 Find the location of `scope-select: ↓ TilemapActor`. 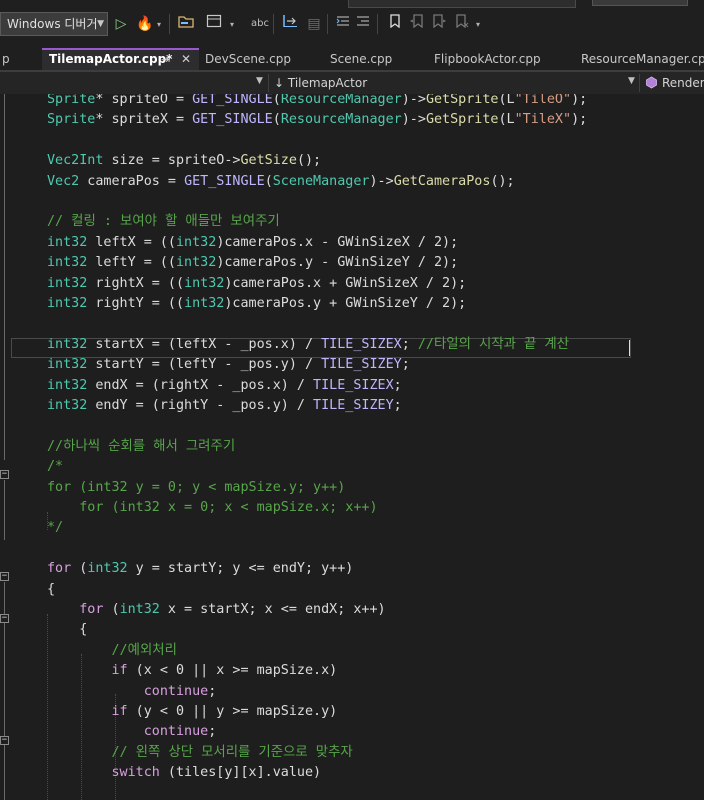

scope-select: ↓ TilemapActor is located at coordinates (449, 83).